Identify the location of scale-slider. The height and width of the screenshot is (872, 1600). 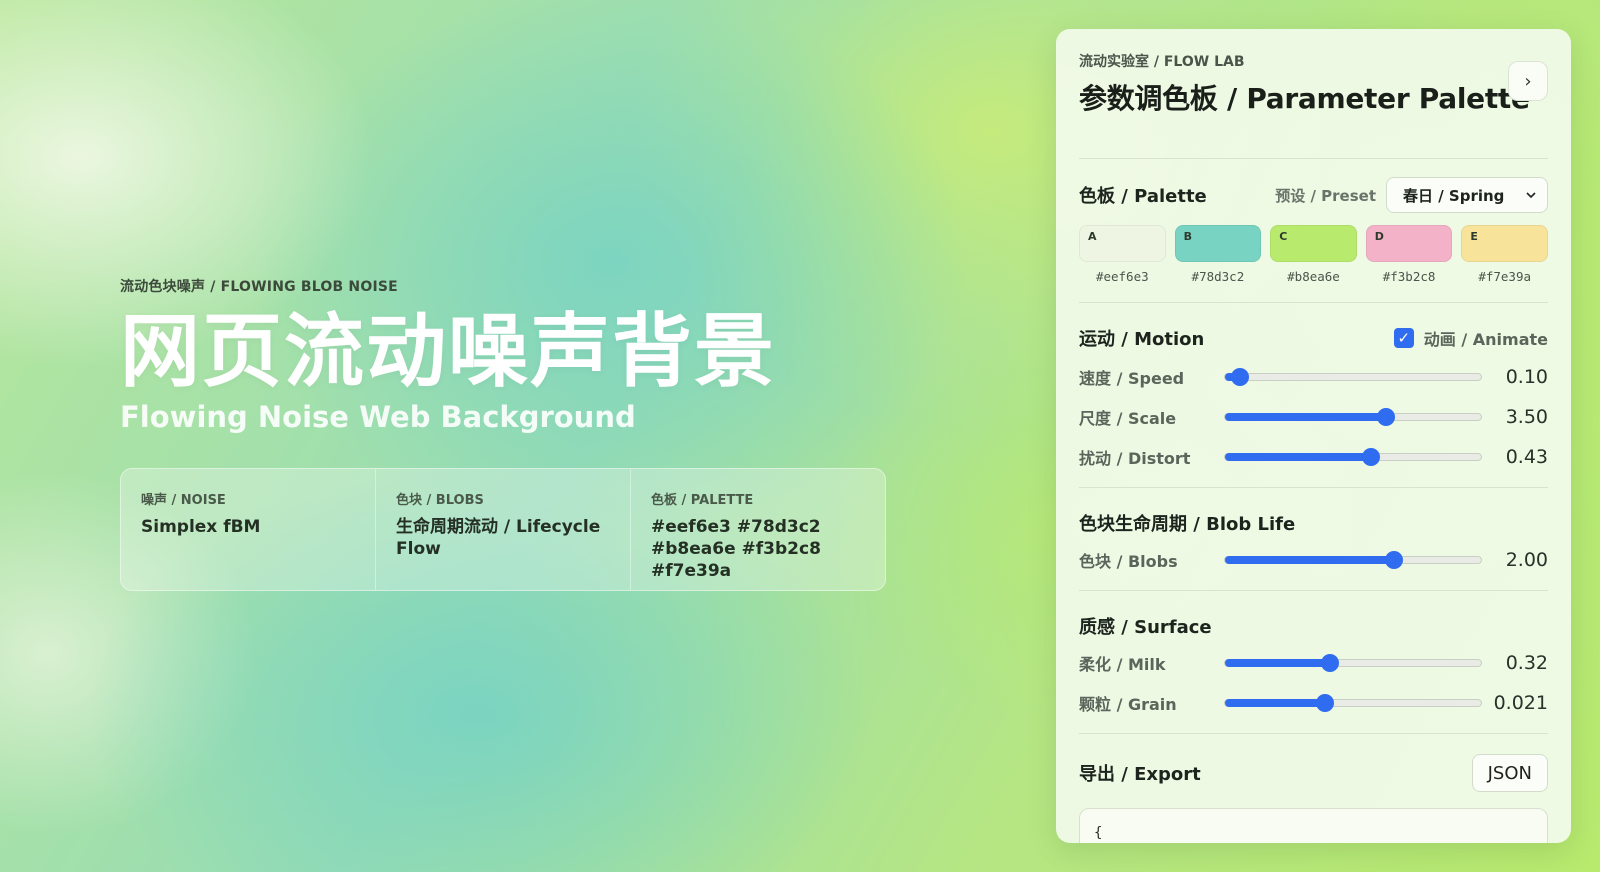
(1353, 417).